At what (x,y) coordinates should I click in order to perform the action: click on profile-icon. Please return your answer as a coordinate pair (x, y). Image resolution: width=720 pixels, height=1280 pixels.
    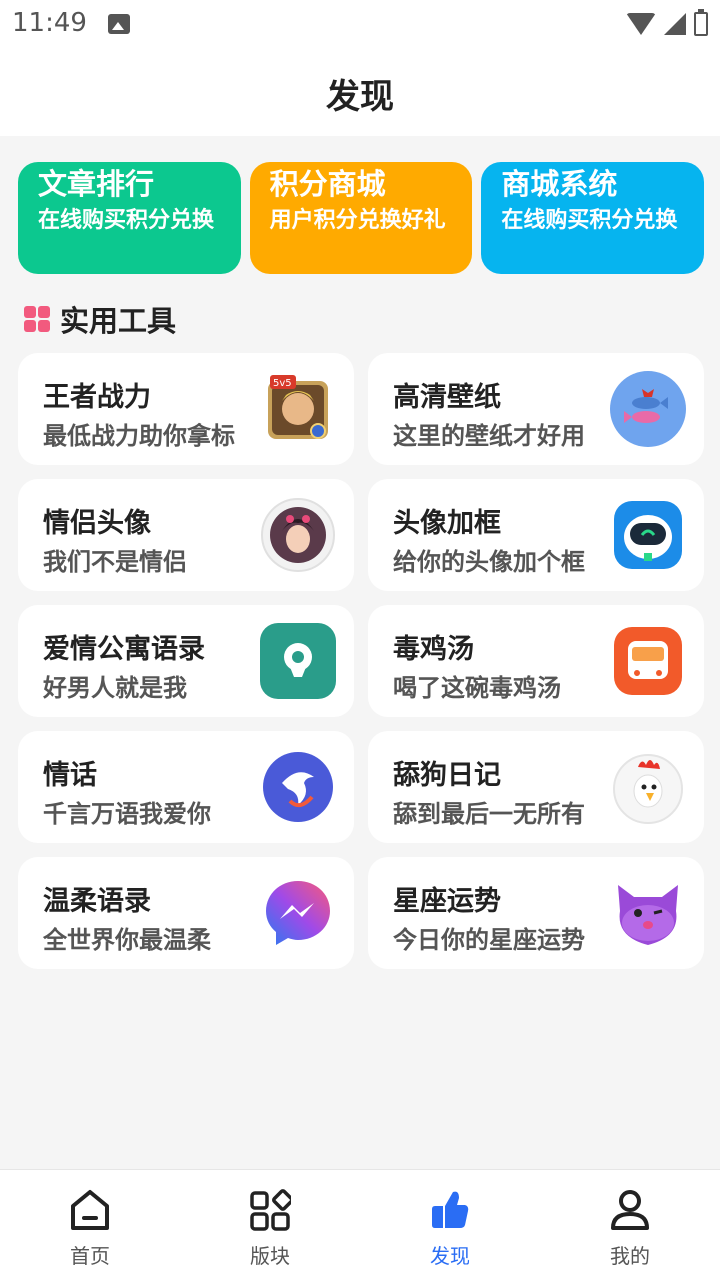
    Looking at the image, I should click on (630, 1210).